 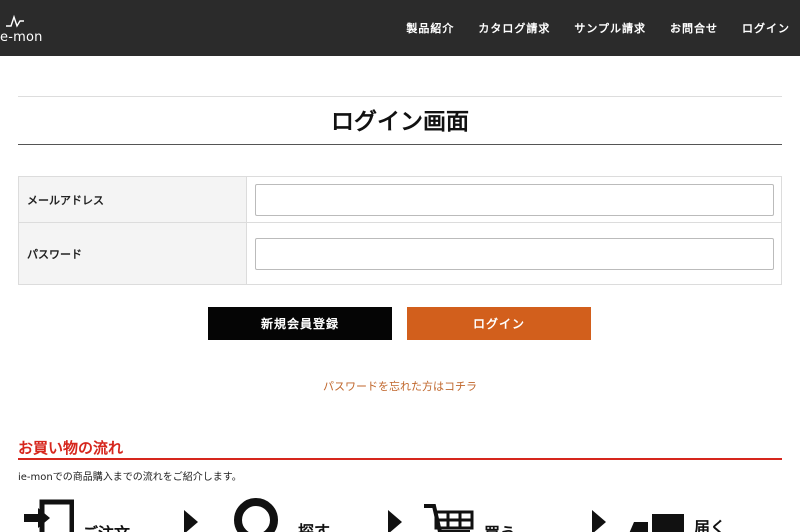 I want to click on email-row: メールアドレス, so click(x=400, y=200).